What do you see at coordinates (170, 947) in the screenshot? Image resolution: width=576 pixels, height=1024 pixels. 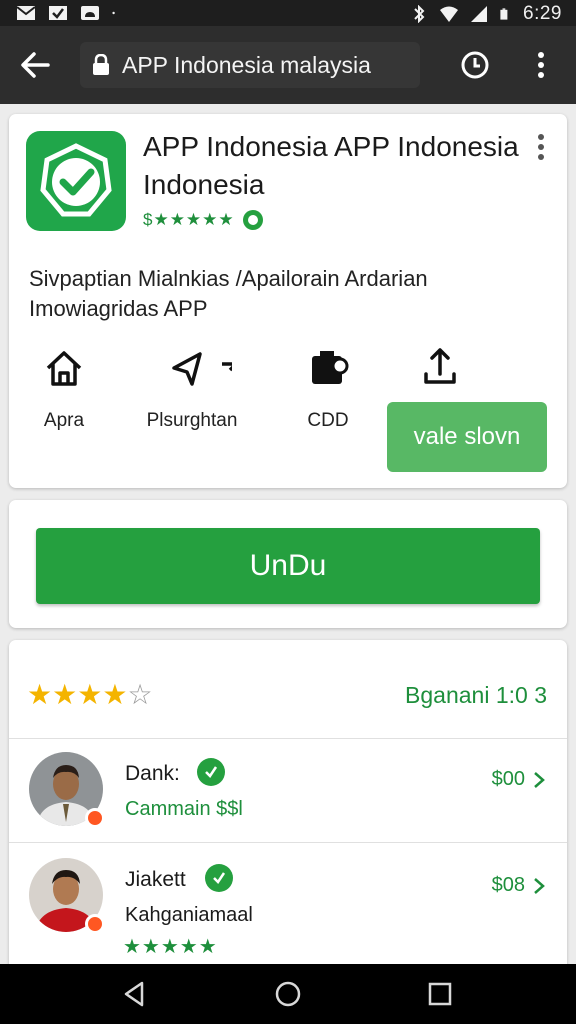 I see `reviewer-stars: ★★★★★` at bounding box center [170, 947].